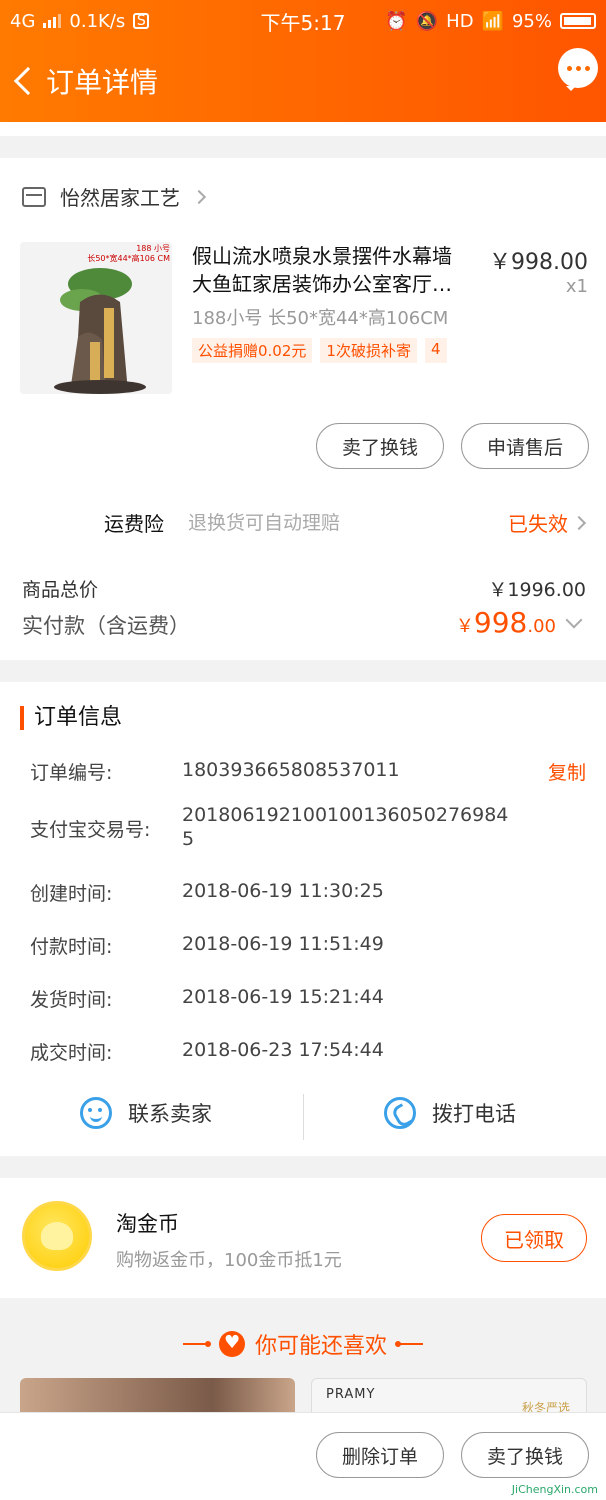  I want to click on coins-claimed-button: 已领取, so click(534, 1238).